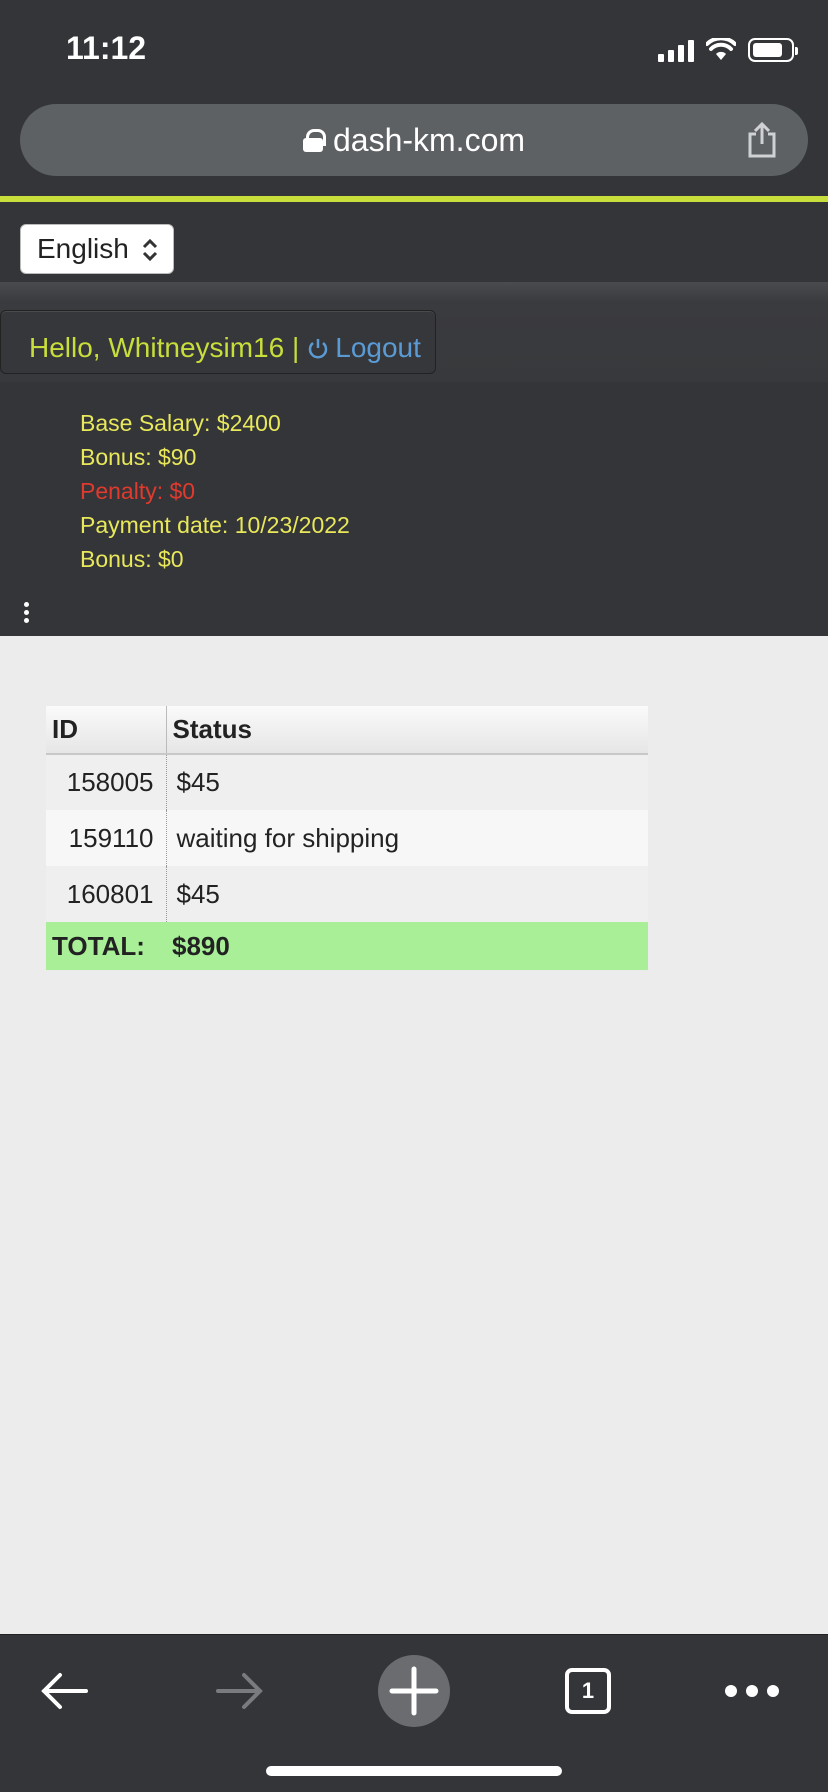 Image resolution: width=828 pixels, height=1792 pixels. I want to click on table-row: 158005 $45, so click(347, 782).